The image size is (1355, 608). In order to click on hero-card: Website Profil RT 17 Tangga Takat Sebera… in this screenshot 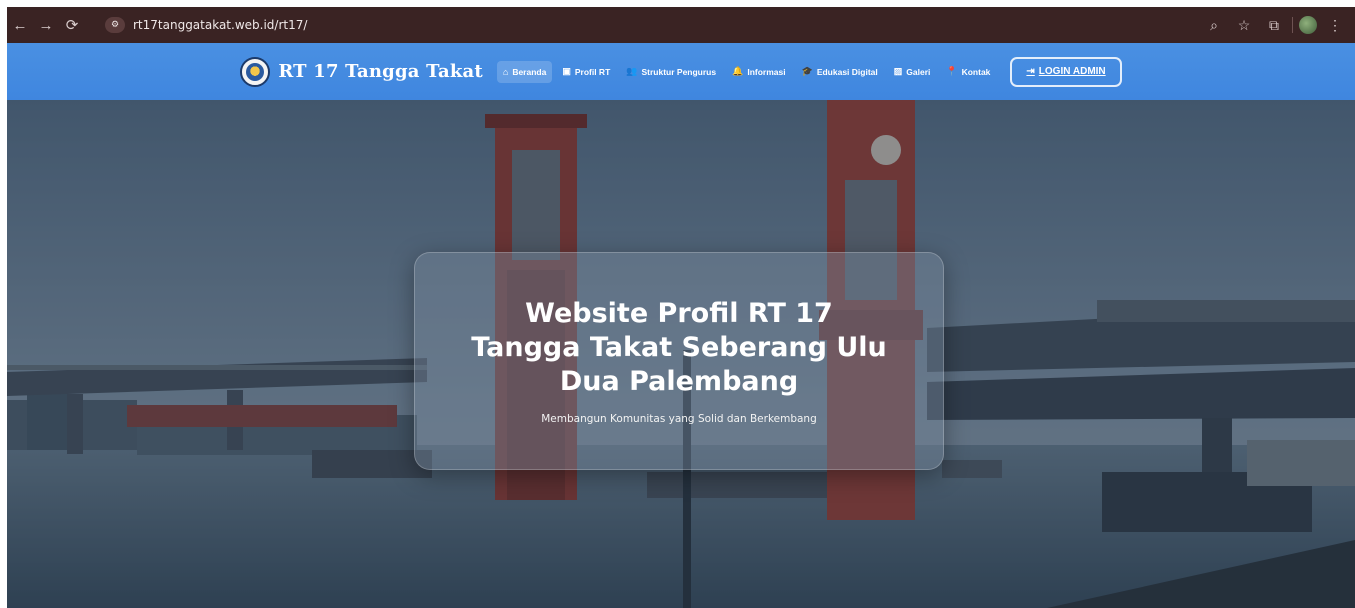, I will do `click(679, 361)`.